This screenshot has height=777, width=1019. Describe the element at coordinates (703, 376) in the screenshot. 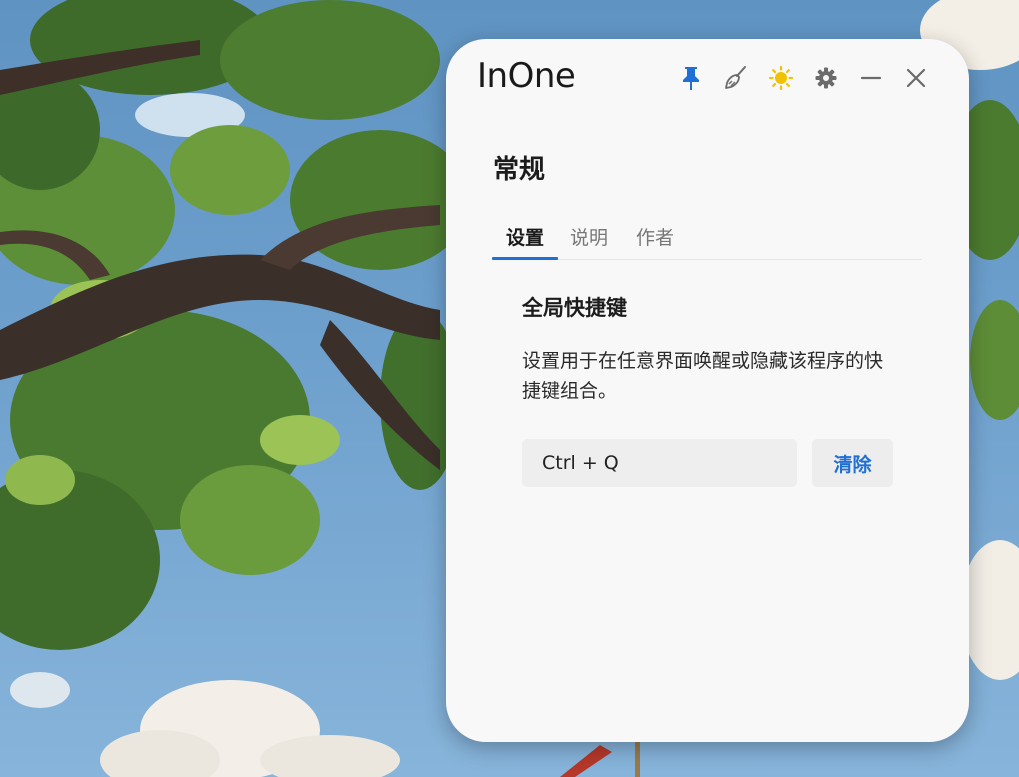

I see `shortcut-description: 设置用于在任意界面唤醒或隐藏该程序的快捷键组合。` at that location.